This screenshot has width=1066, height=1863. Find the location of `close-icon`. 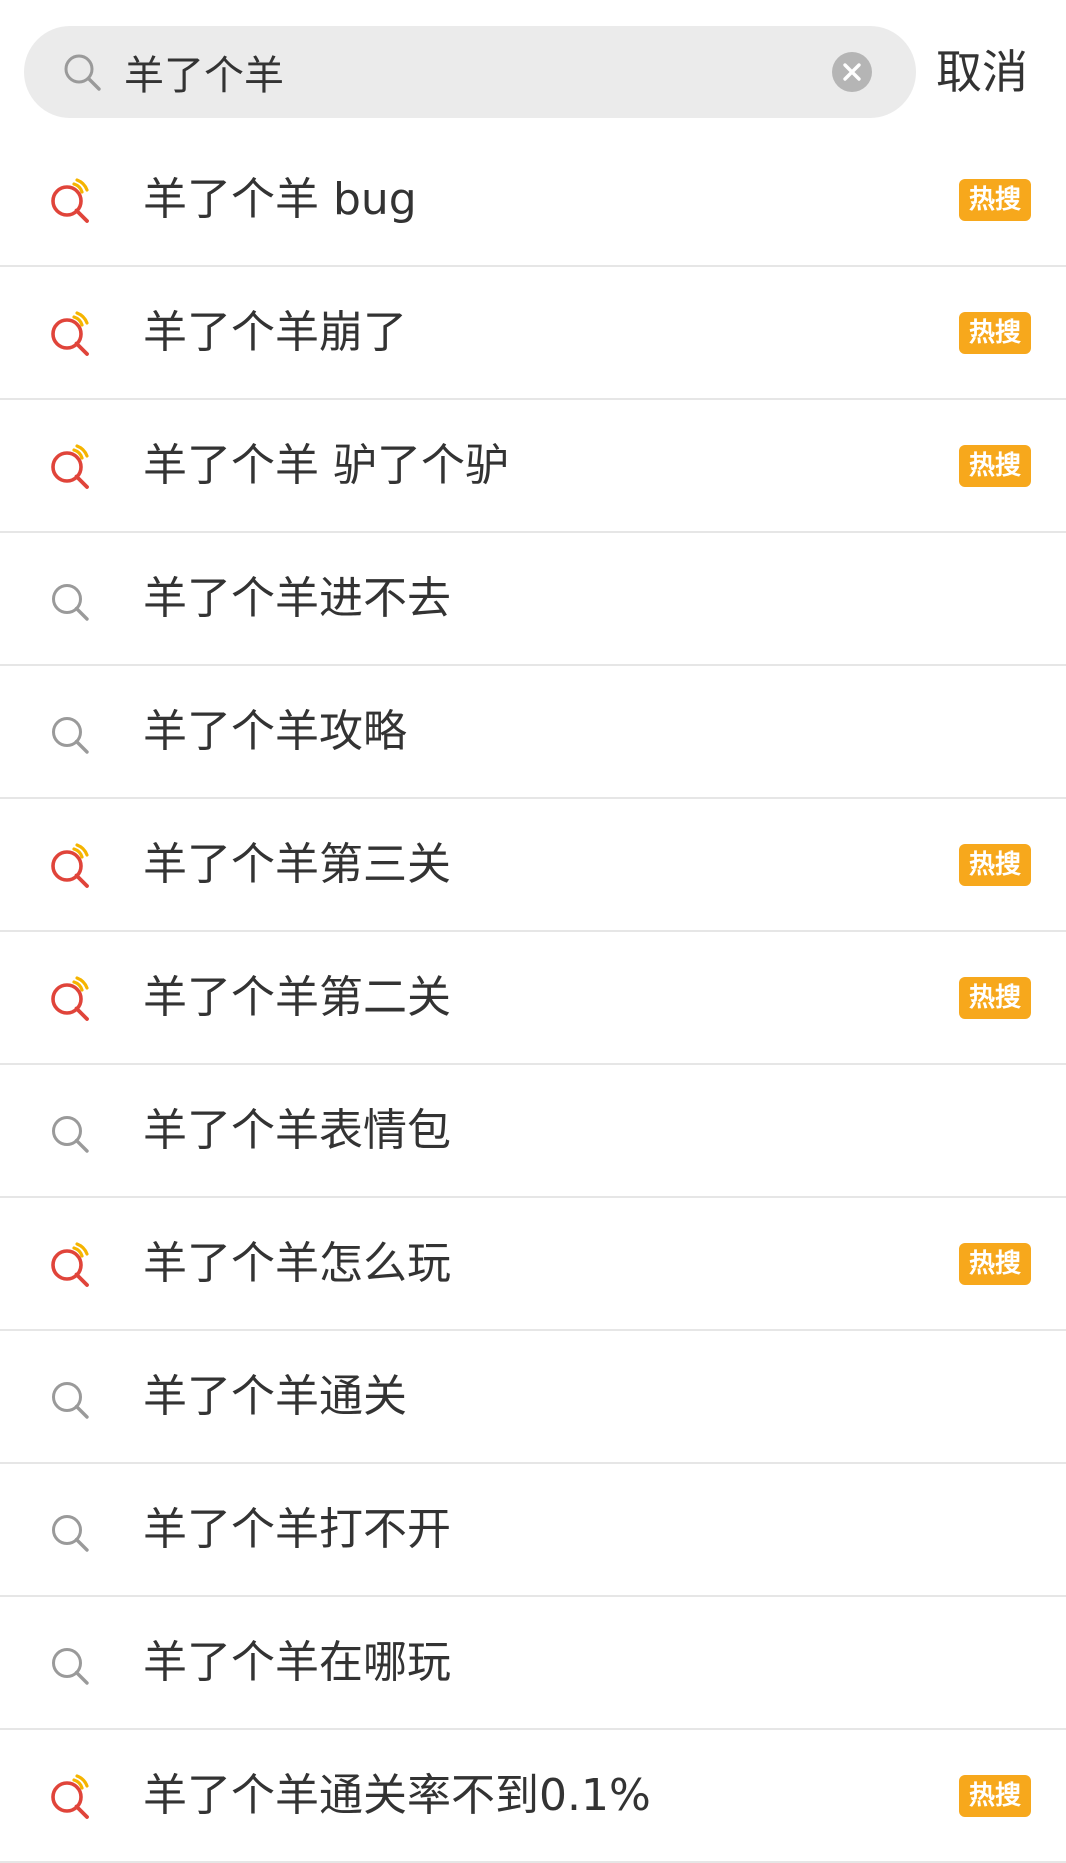

close-icon is located at coordinates (852, 72).